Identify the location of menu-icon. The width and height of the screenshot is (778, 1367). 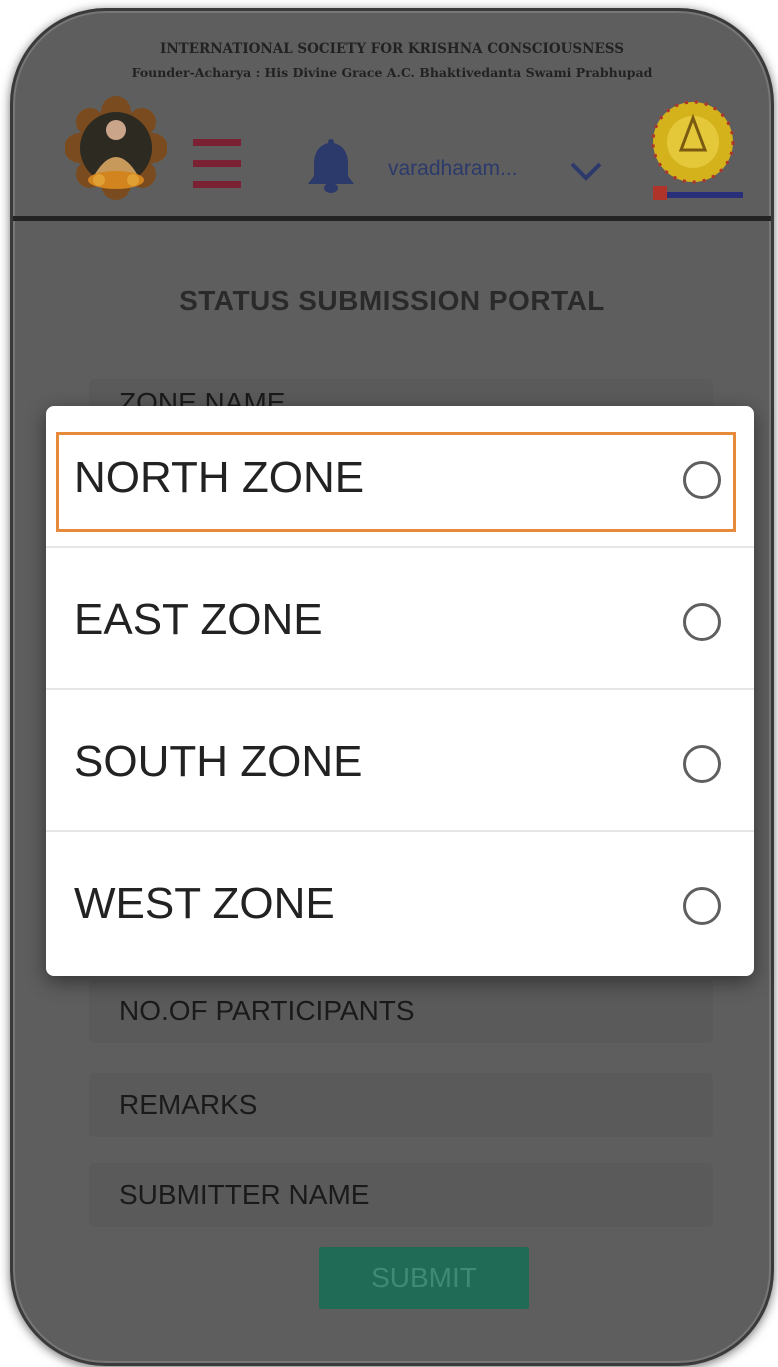
(217, 165).